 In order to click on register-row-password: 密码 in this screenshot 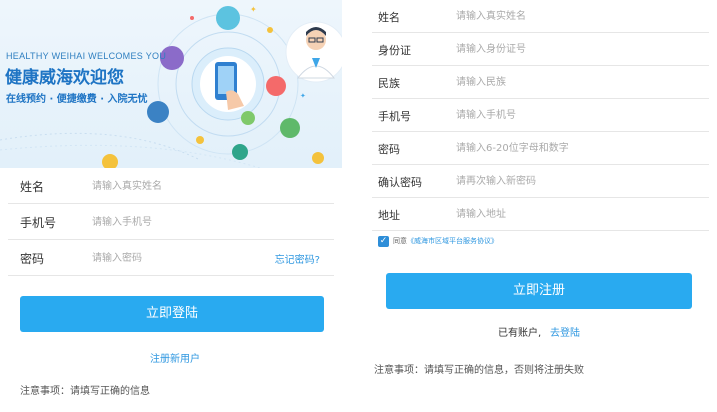, I will do `click(537, 148)`.